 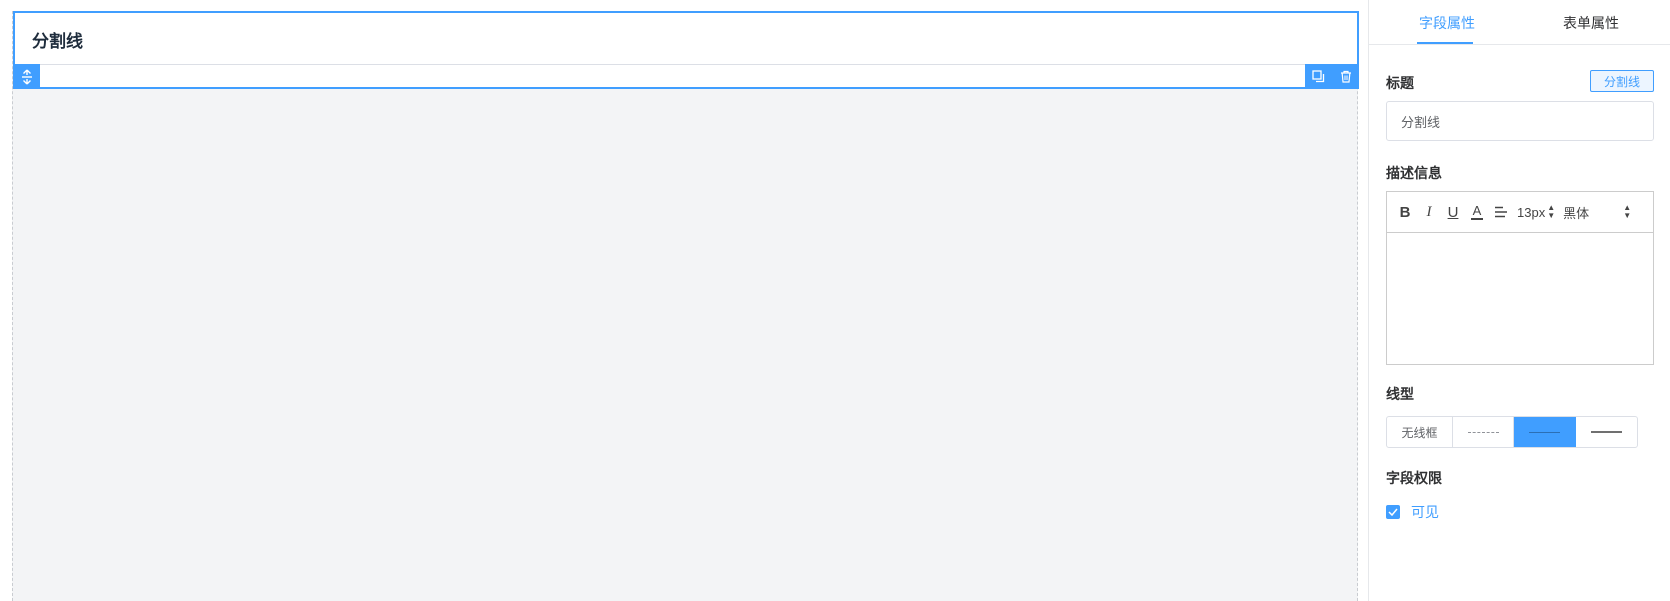 I want to click on font-color-icon: A, so click(x=1477, y=211).